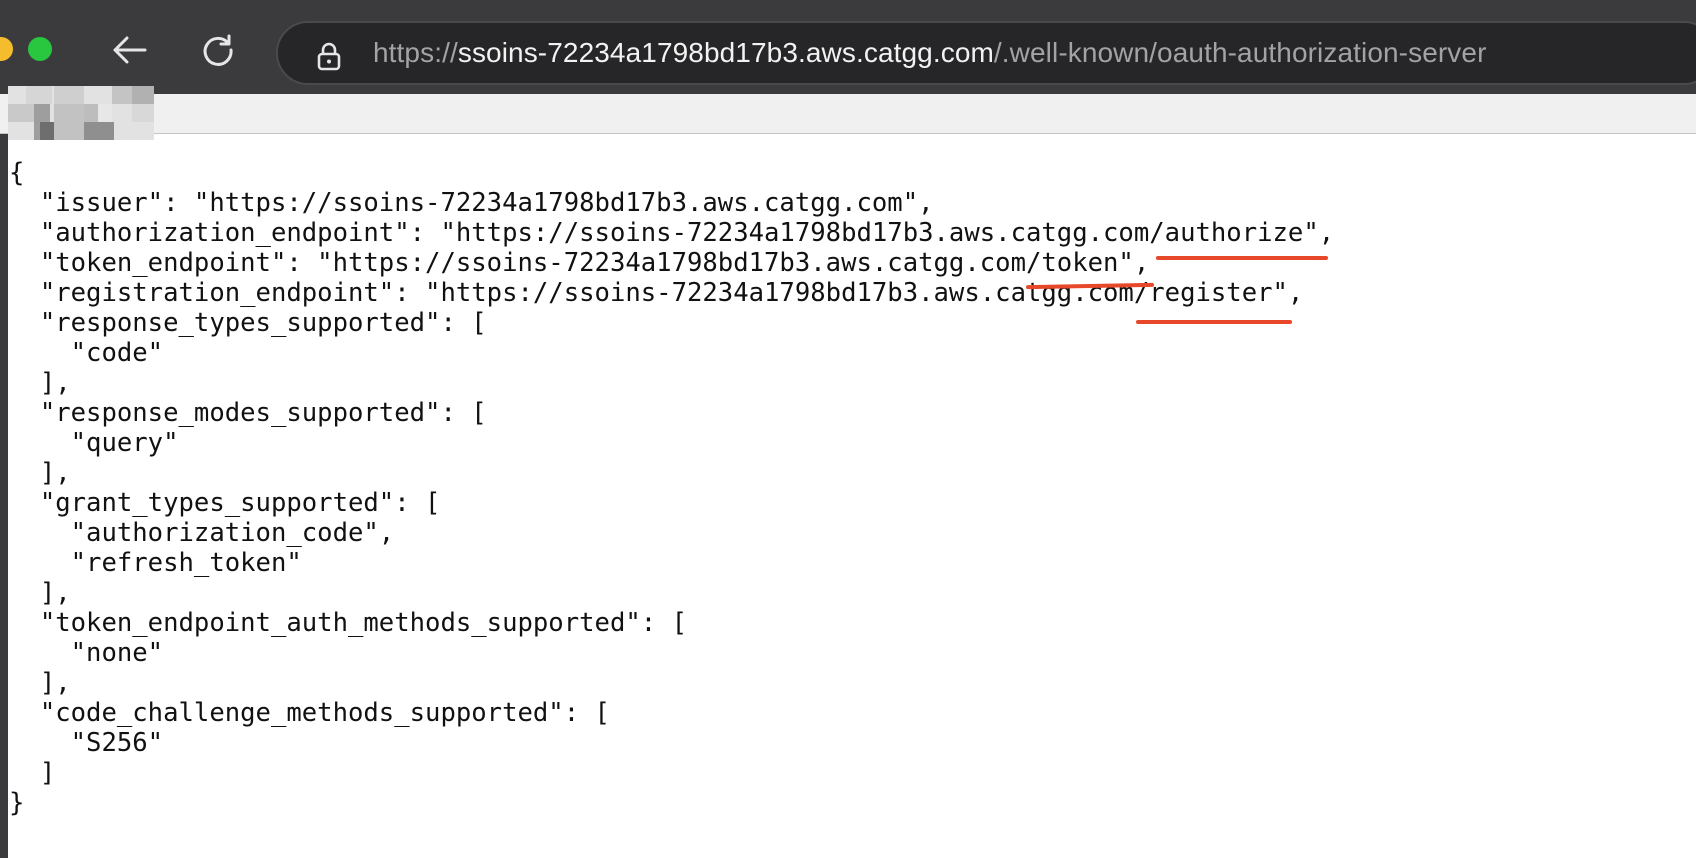 The width and height of the screenshot is (1696, 858). Describe the element at coordinates (40, 49) in the screenshot. I see `window-zoom-button` at that location.